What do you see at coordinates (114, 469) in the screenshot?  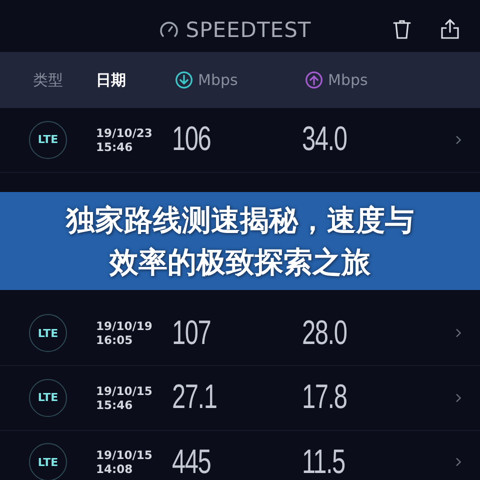 I see `test-time: 14:08` at bounding box center [114, 469].